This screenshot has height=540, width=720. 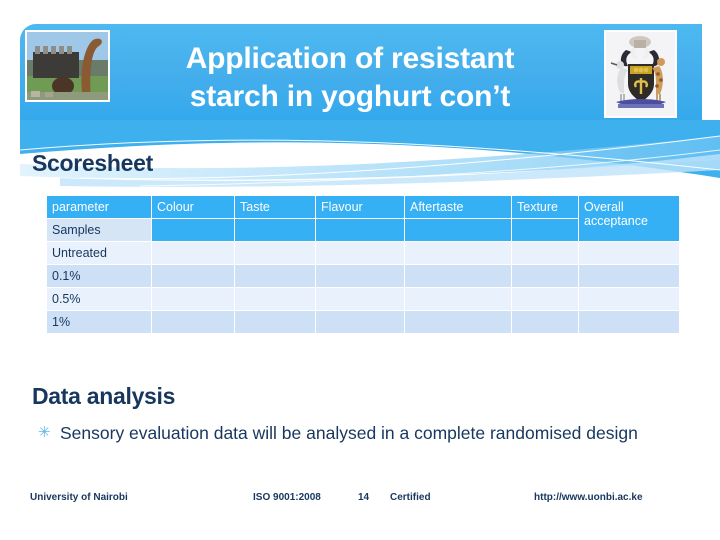 I want to click on table-row: 0.1%, so click(x=363, y=276).